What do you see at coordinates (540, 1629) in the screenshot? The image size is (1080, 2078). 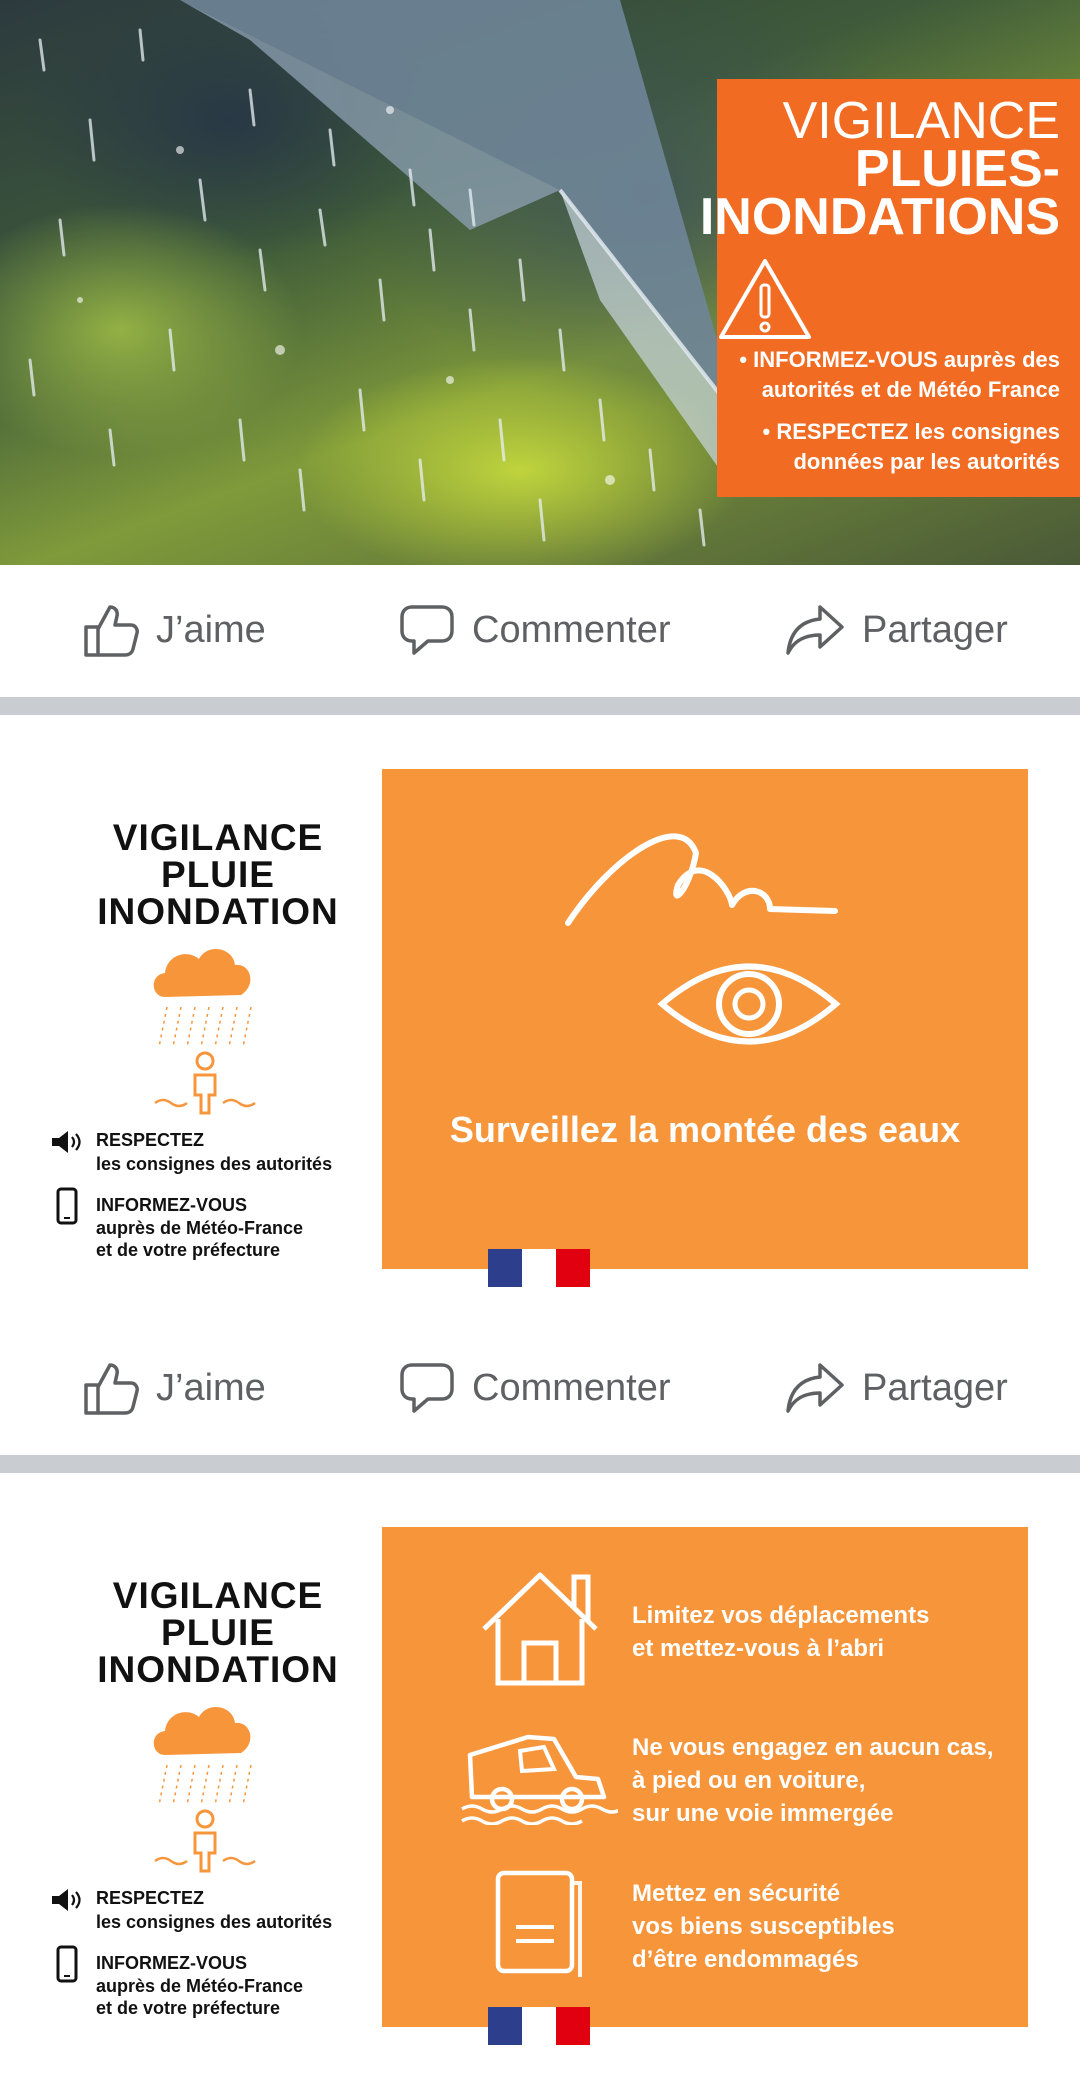 I see `house-icon` at bounding box center [540, 1629].